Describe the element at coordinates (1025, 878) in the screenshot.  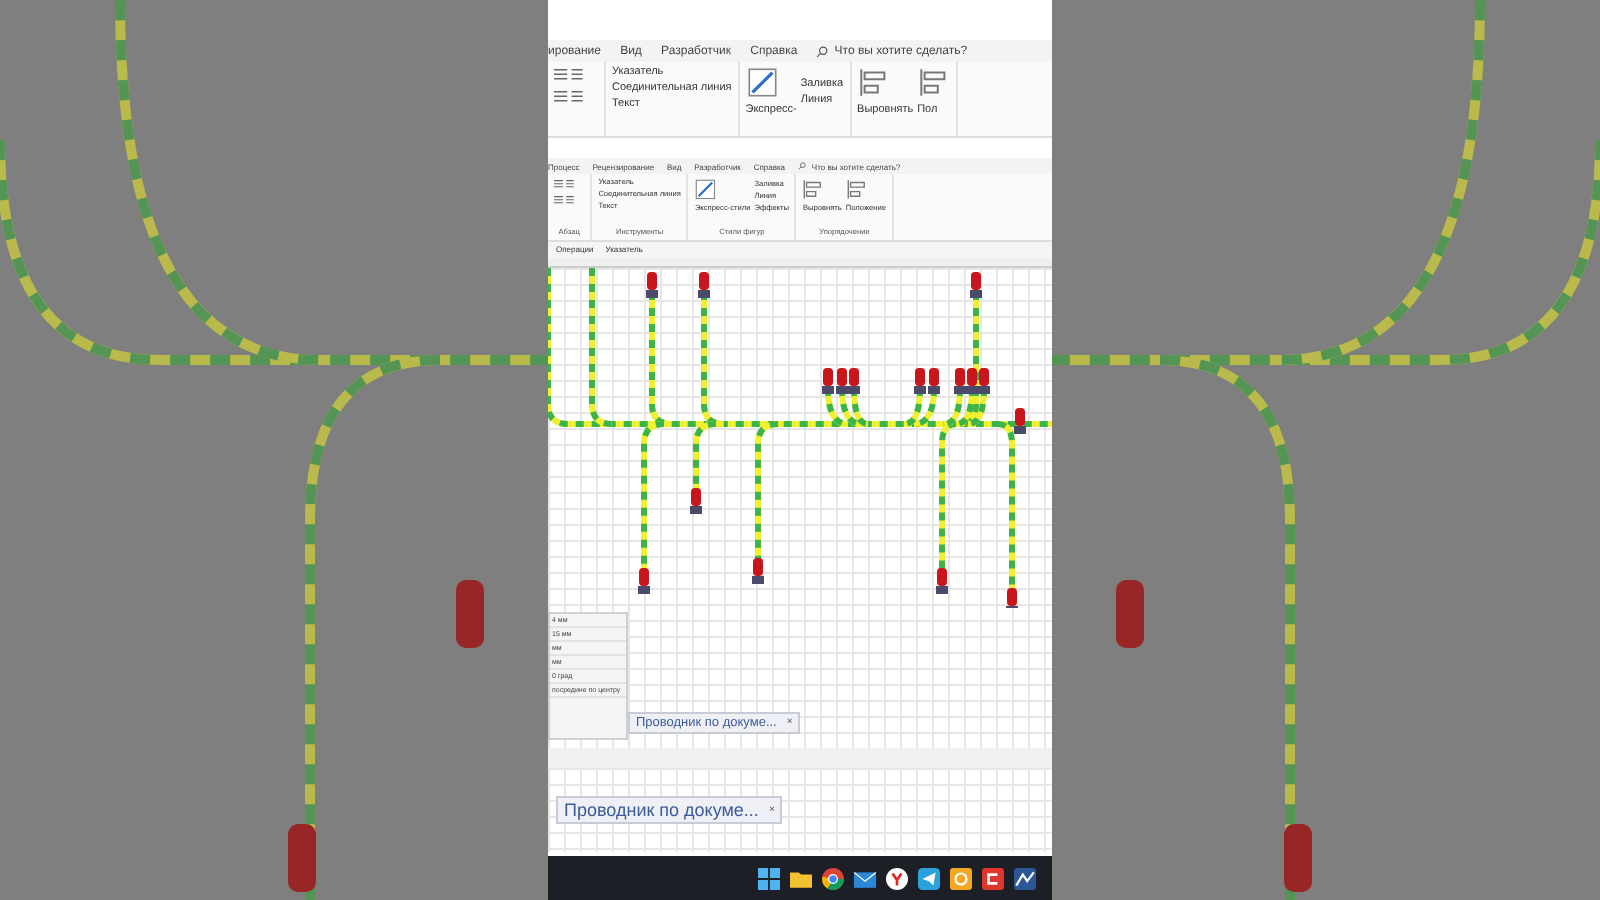
I see `diagram-app-icon` at that location.